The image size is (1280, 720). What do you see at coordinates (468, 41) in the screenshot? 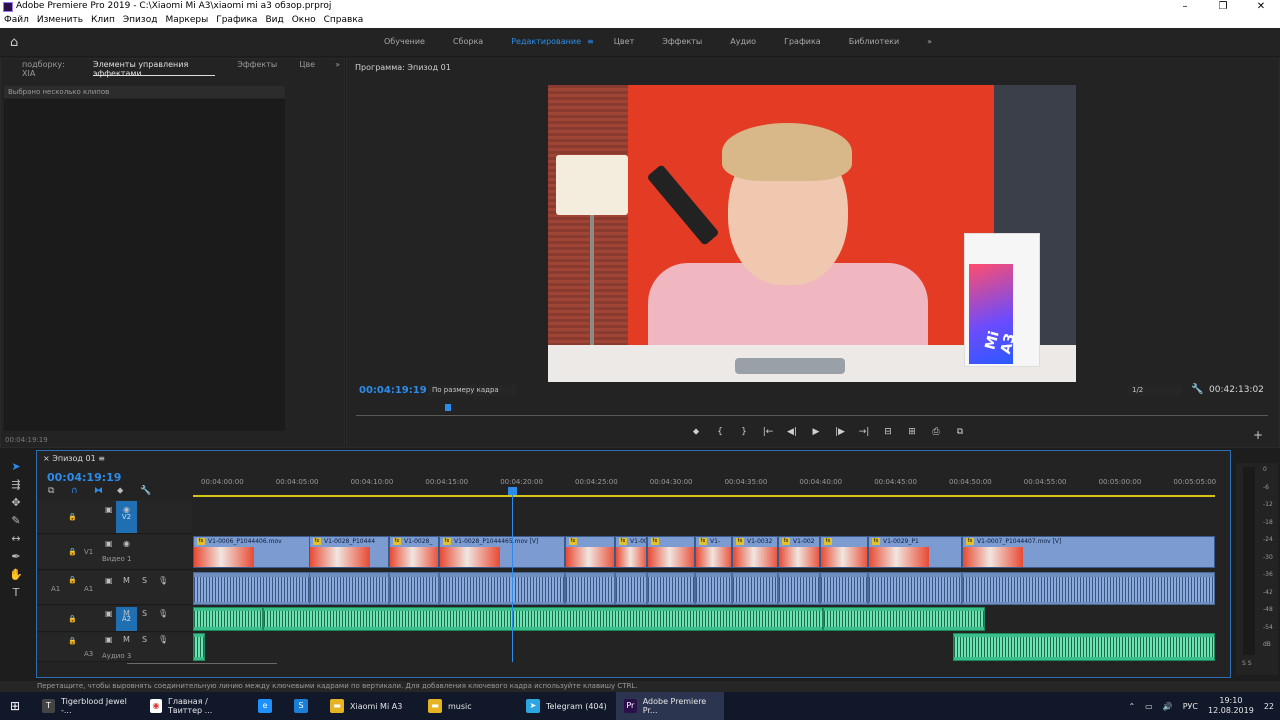
I see `workspace-assembly: Сборка` at bounding box center [468, 41].